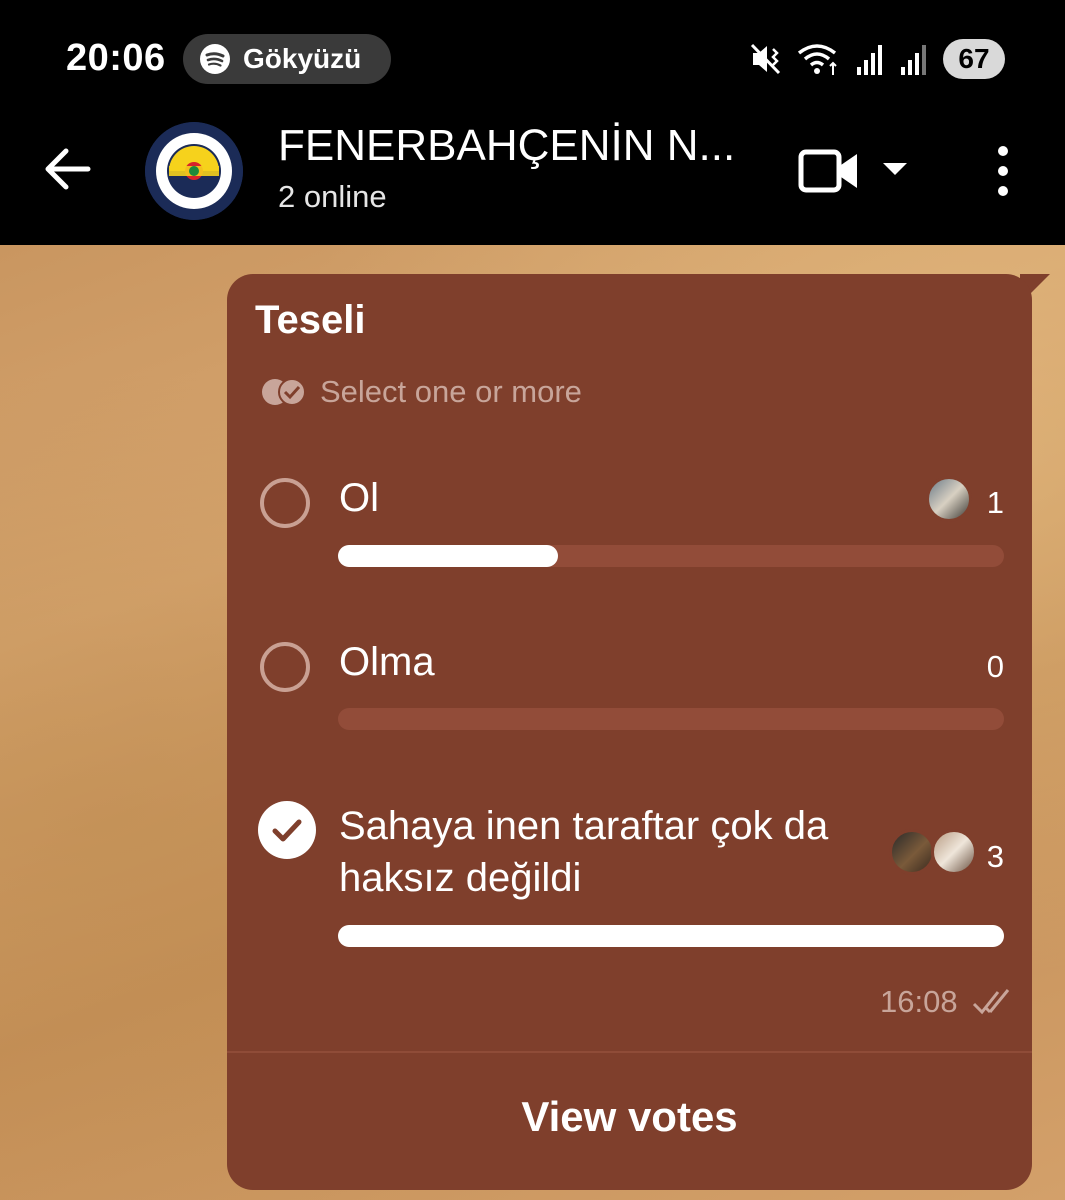  What do you see at coordinates (671, 556) in the screenshot?
I see `option-1-bar` at bounding box center [671, 556].